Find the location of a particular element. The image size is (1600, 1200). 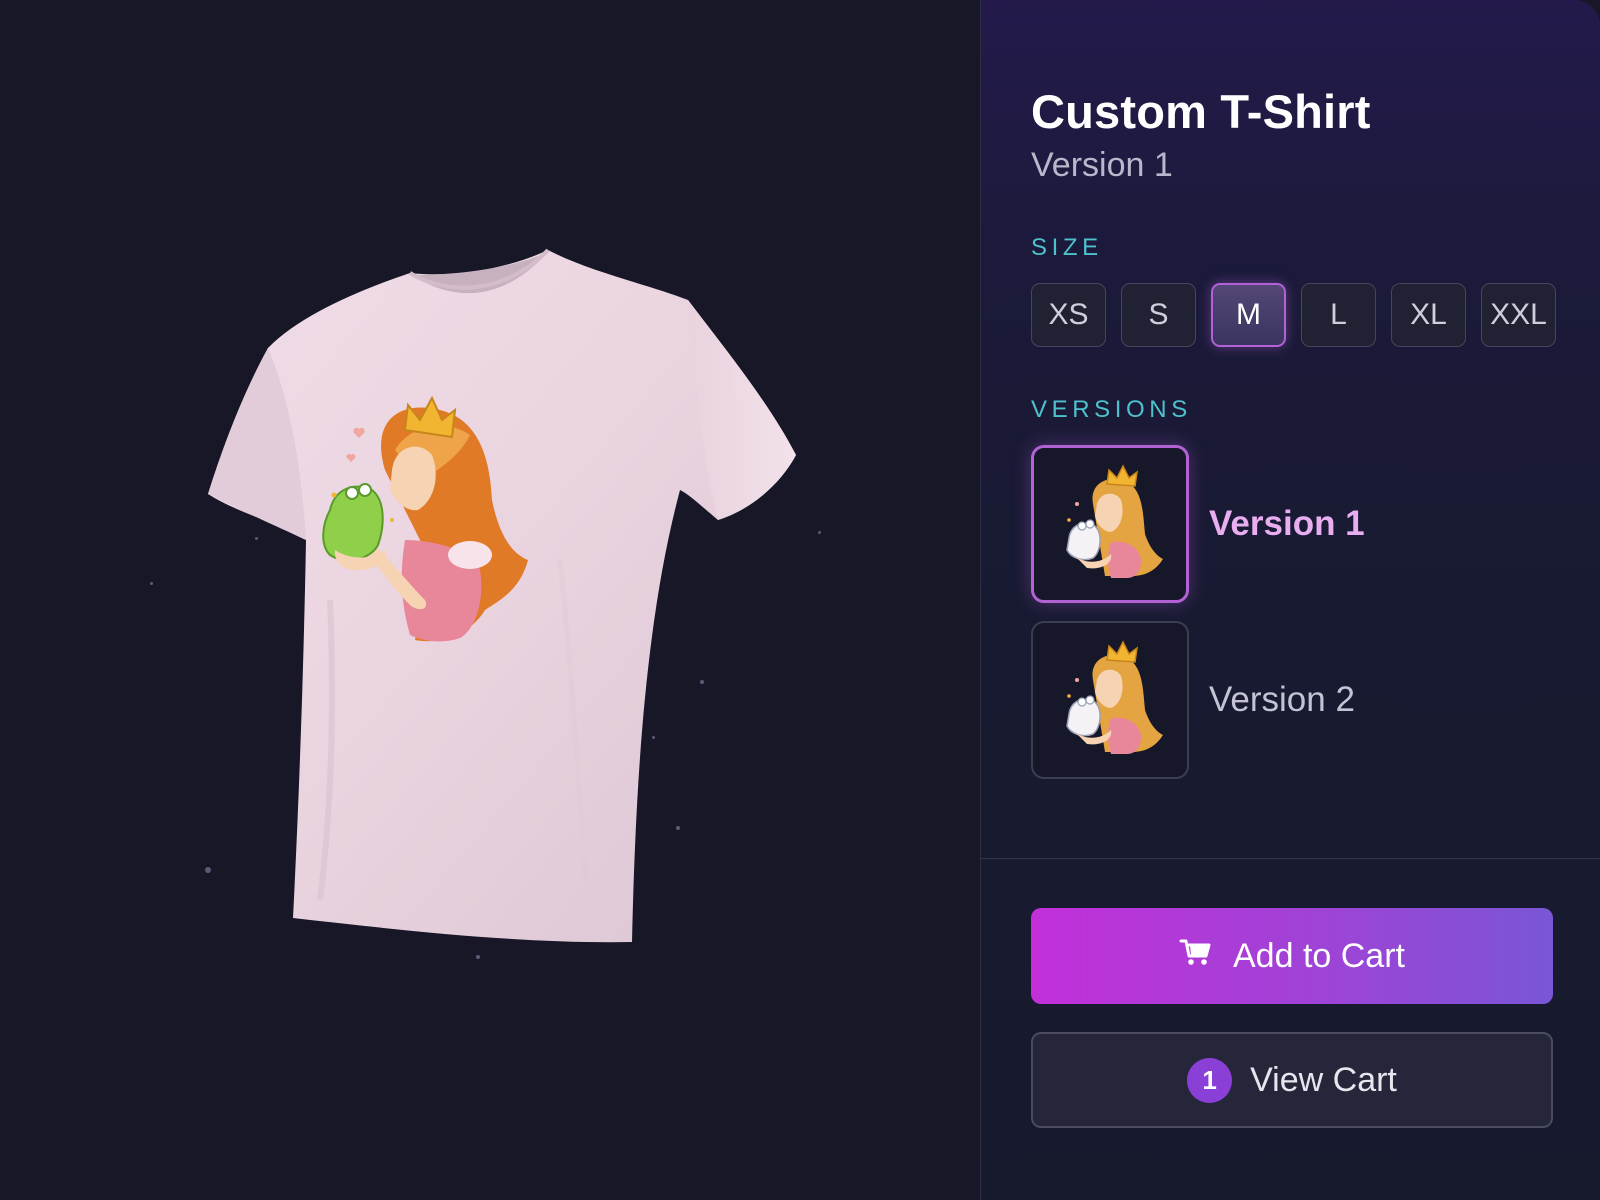

size-option-l: L is located at coordinates (1338, 315).